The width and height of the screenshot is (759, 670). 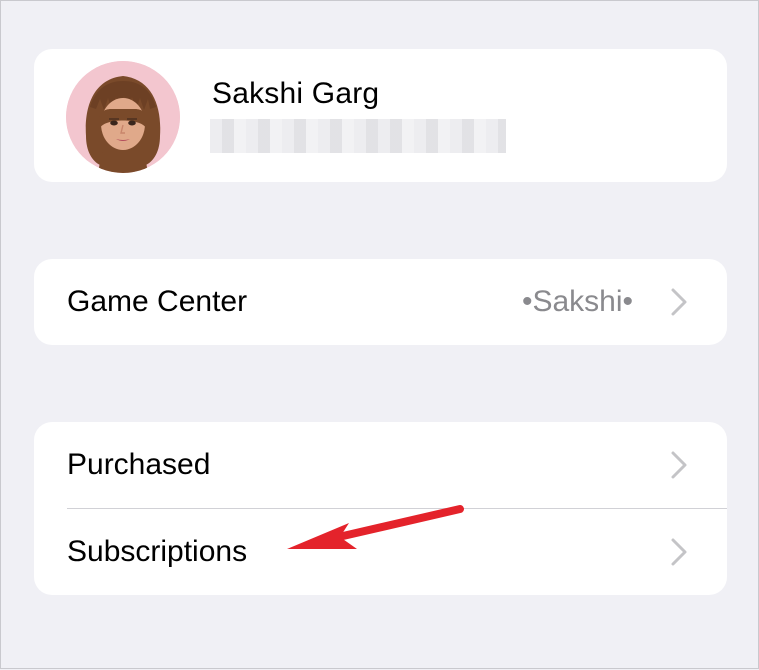 I want to click on purchased-row: Purchased, so click(x=380, y=465).